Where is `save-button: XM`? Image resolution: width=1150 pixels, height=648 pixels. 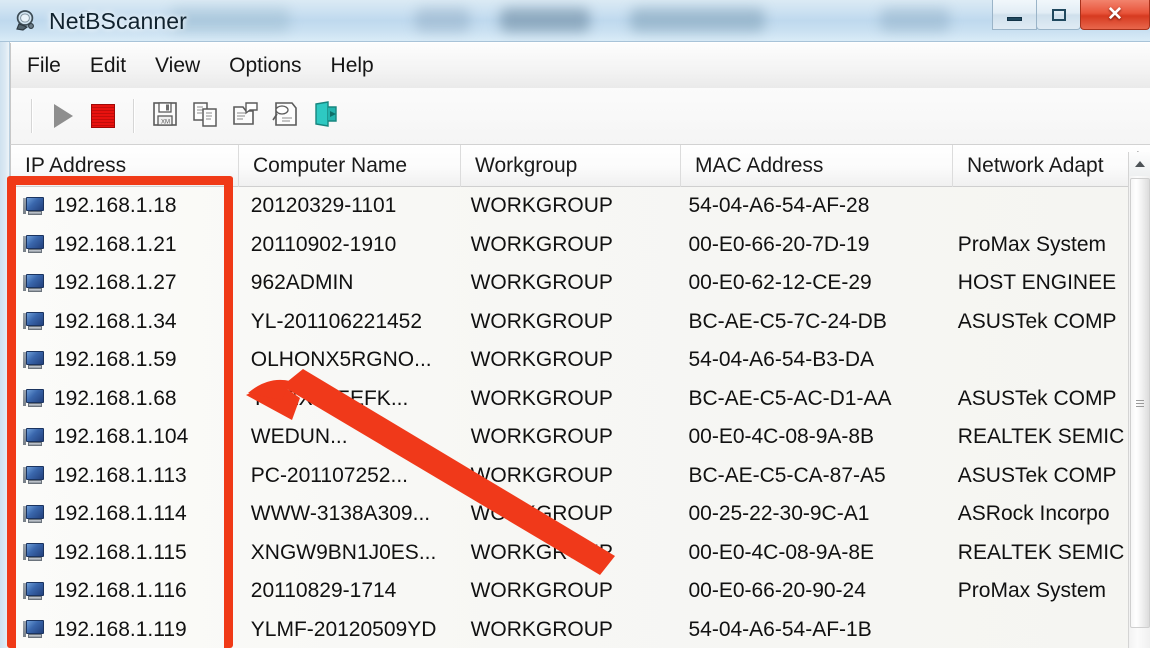 save-button: XM is located at coordinates (165, 116).